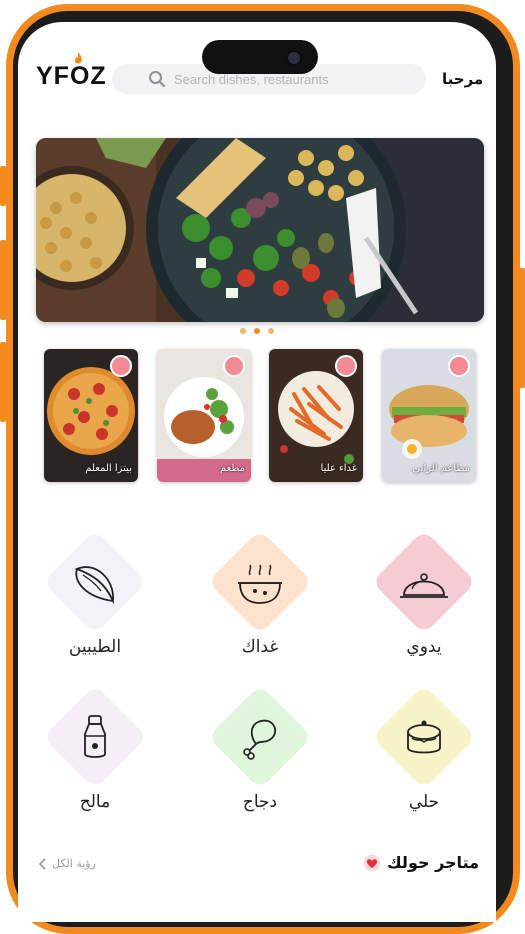  Describe the element at coordinates (95, 802) in the screenshot. I see `category-label: مالح` at that location.